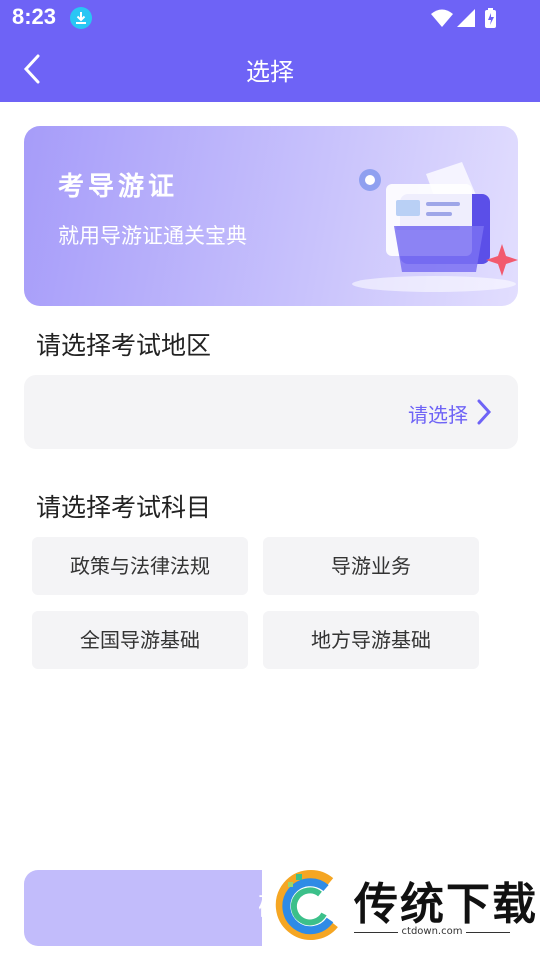 Image resolution: width=540 pixels, height=960 pixels. Describe the element at coordinates (484, 412) in the screenshot. I see `chevron-right-icon` at that location.